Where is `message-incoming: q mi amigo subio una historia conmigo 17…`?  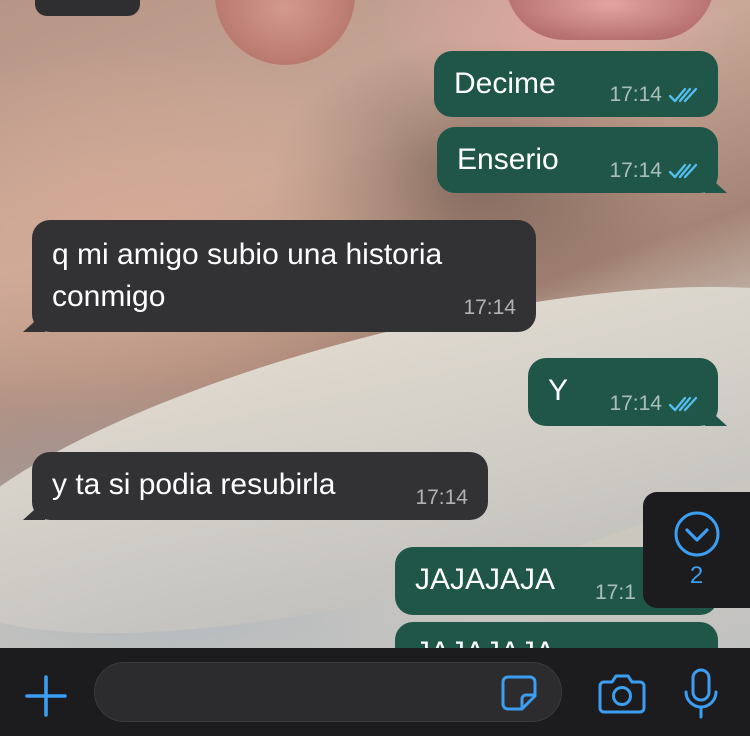 message-incoming: q mi amigo subio una historia conmigo 17… is located at coordinates (284, 276).